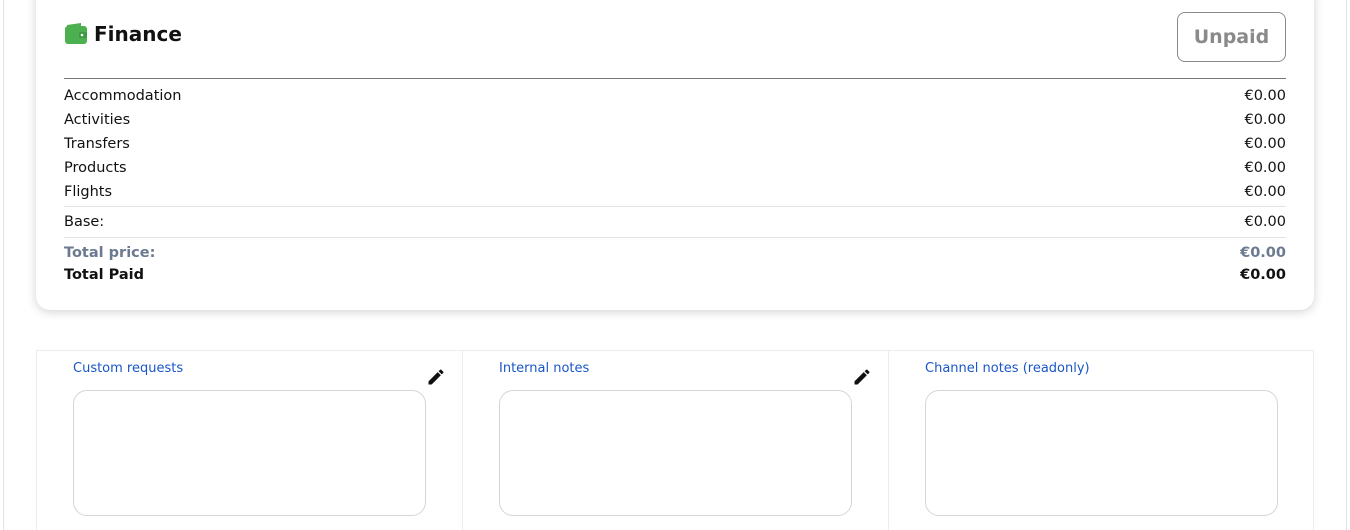 This screenshot has width=1350, height=530. What do you see at coordinates (544, 368) in the screenshot?
I see `internal-notes-label: Internal notes` at bounding box center [544, 368].